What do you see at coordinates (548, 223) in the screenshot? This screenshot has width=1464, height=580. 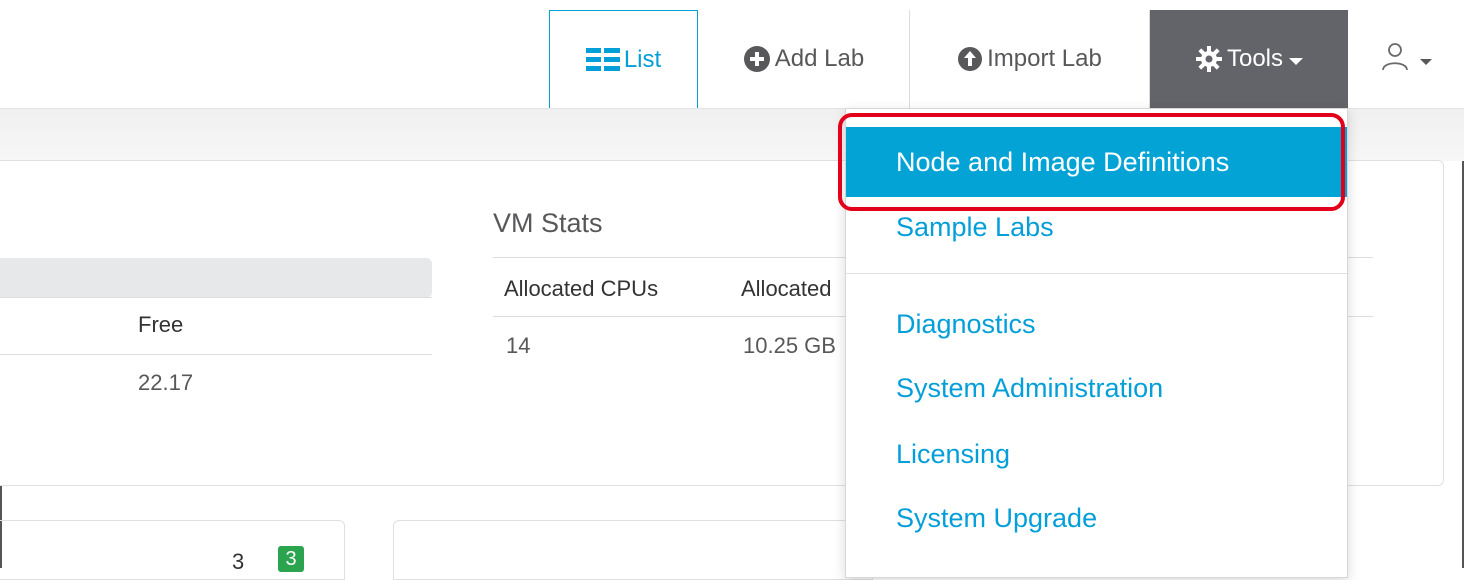 I see `vm-stats-title: VM Stats` at bounding box center [548, 223].